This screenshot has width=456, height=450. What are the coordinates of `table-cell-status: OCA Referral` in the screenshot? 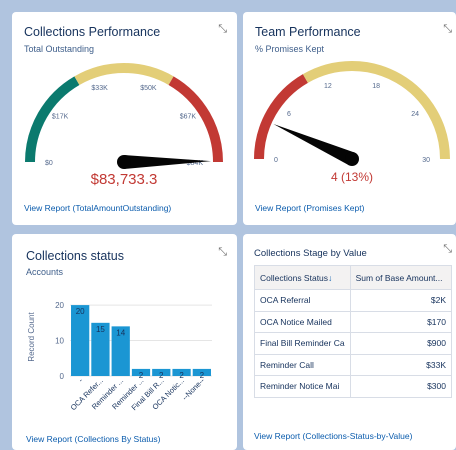 It's located at (302, 300).